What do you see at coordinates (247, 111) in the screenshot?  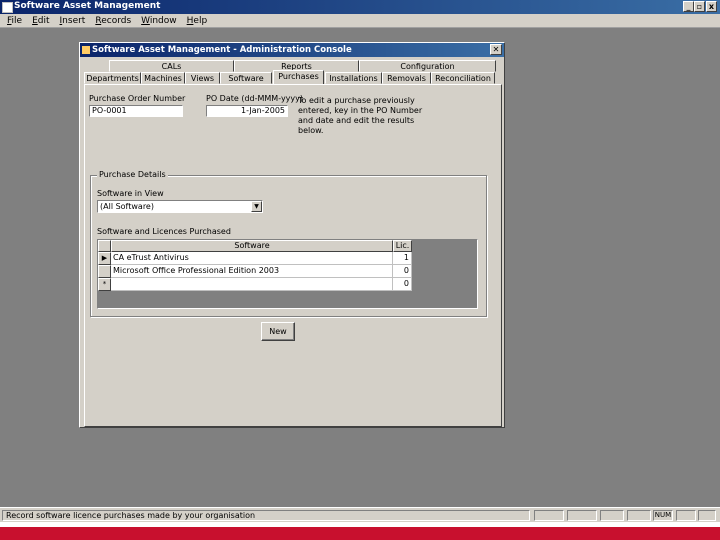 I see `po-date-field: 1-Jan-2005` at bounding box center [247, 111].